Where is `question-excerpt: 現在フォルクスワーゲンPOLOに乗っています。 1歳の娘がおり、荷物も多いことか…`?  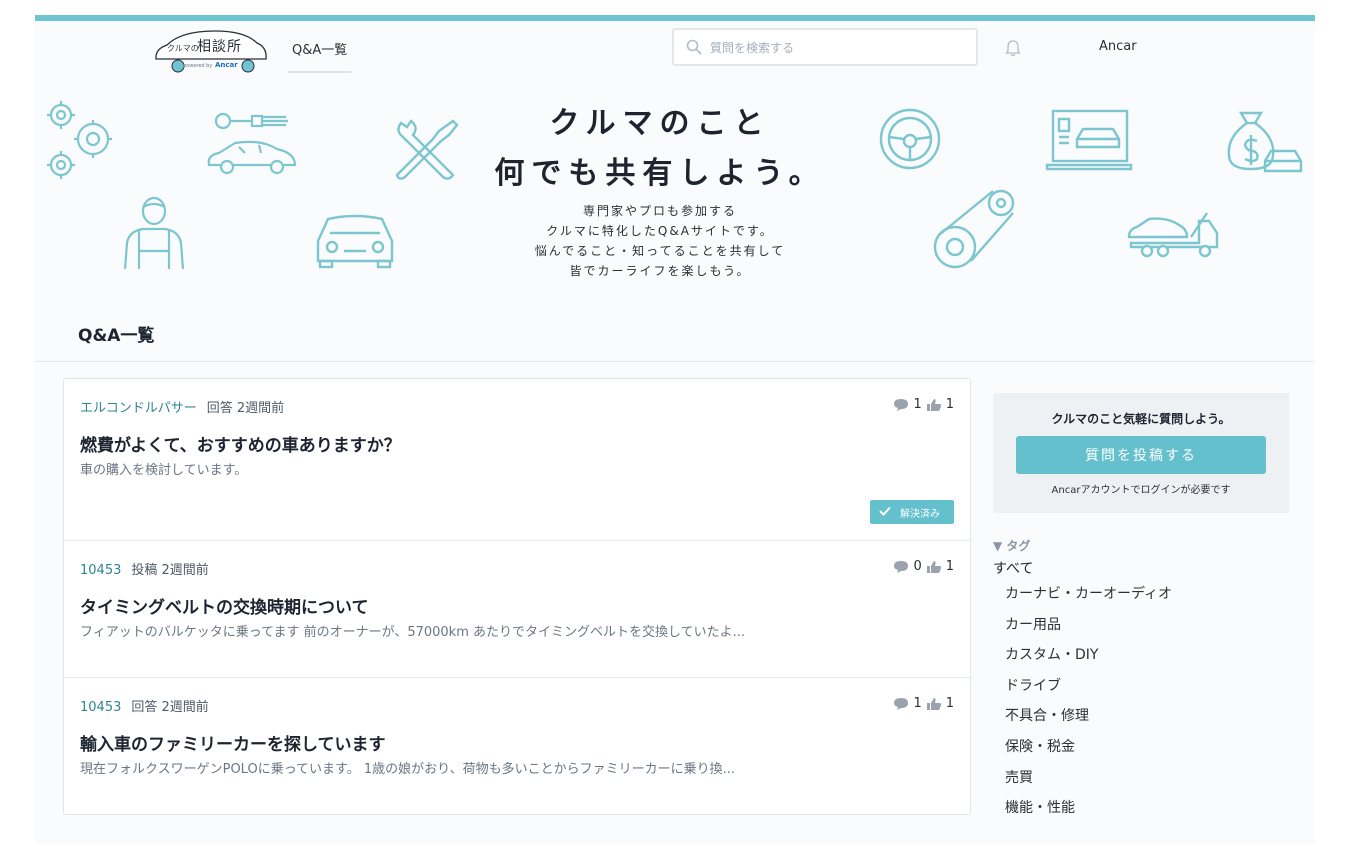 question-excerpt: 現在フォルクスワーゲンPOLOに乗っています。 1歳の娘がおり、荷物も多いことか… is located at coordinates (408, 769).